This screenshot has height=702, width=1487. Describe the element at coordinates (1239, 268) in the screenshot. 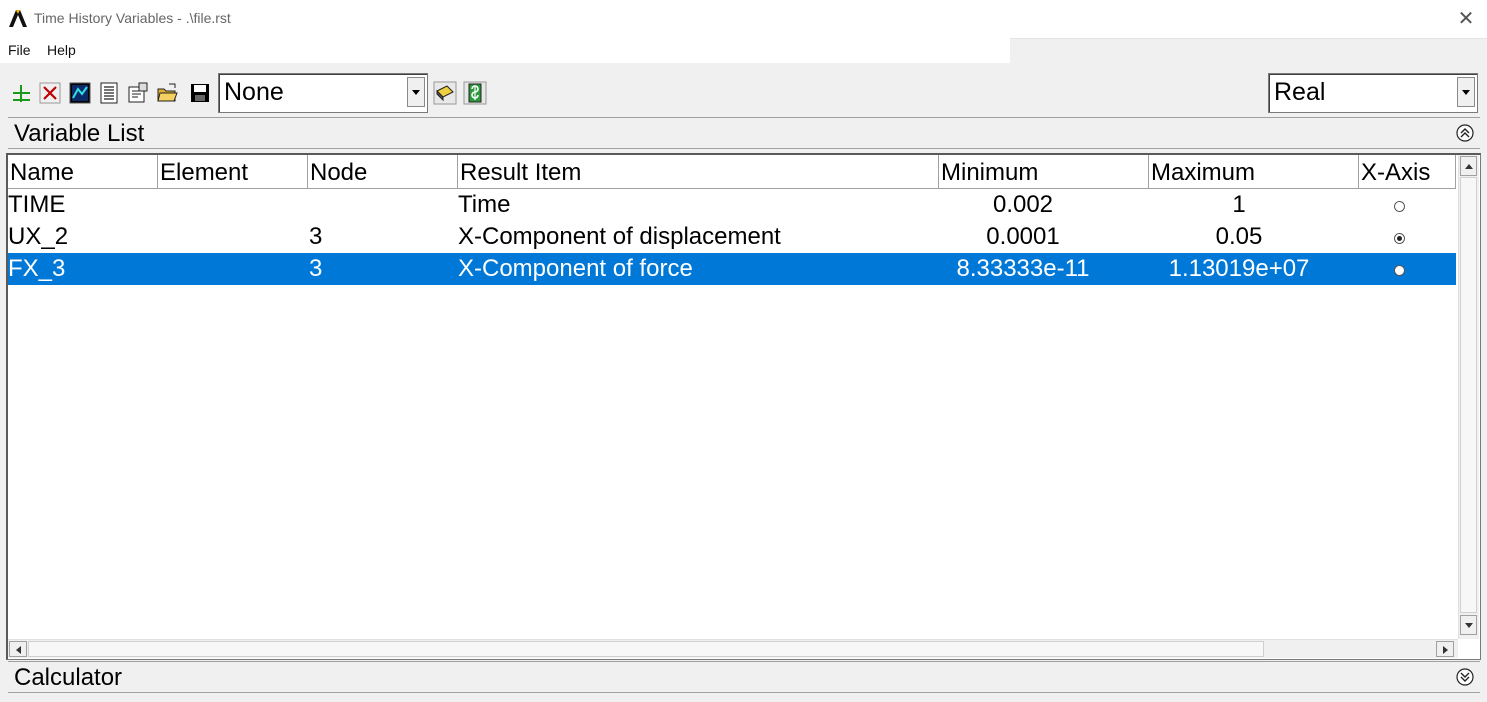

I see `cell-maximum: 1.13019e+07` at that location.